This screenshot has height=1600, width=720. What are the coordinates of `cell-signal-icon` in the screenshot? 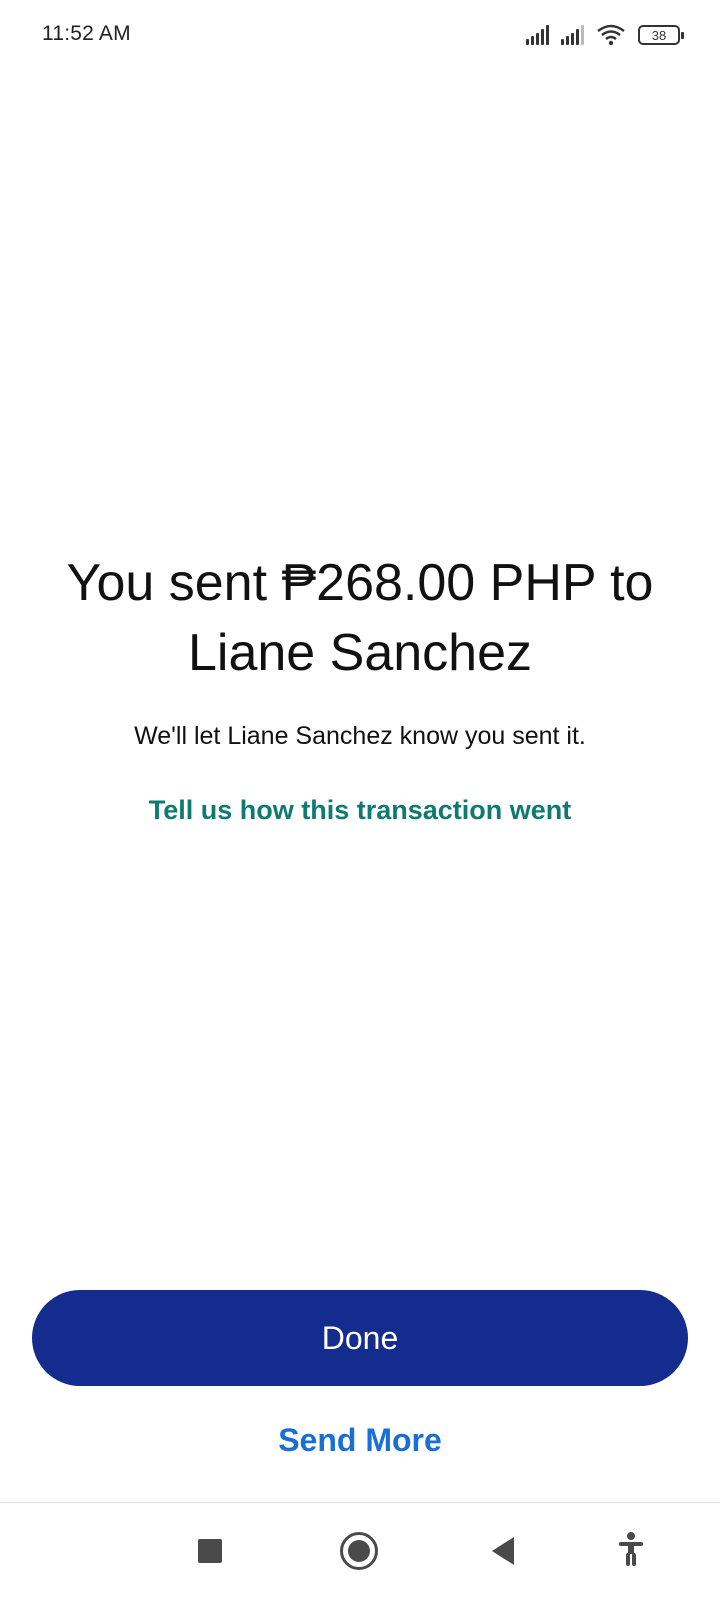 It's located at (537, 35).